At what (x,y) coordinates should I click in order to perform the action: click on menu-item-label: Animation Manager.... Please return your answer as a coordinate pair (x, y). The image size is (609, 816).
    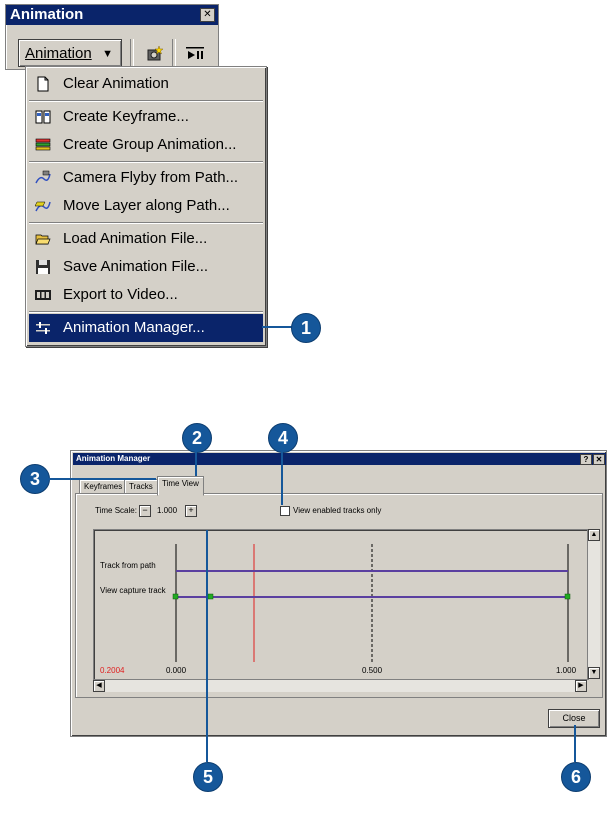
    Looking at the image, I should click on (134, 327).